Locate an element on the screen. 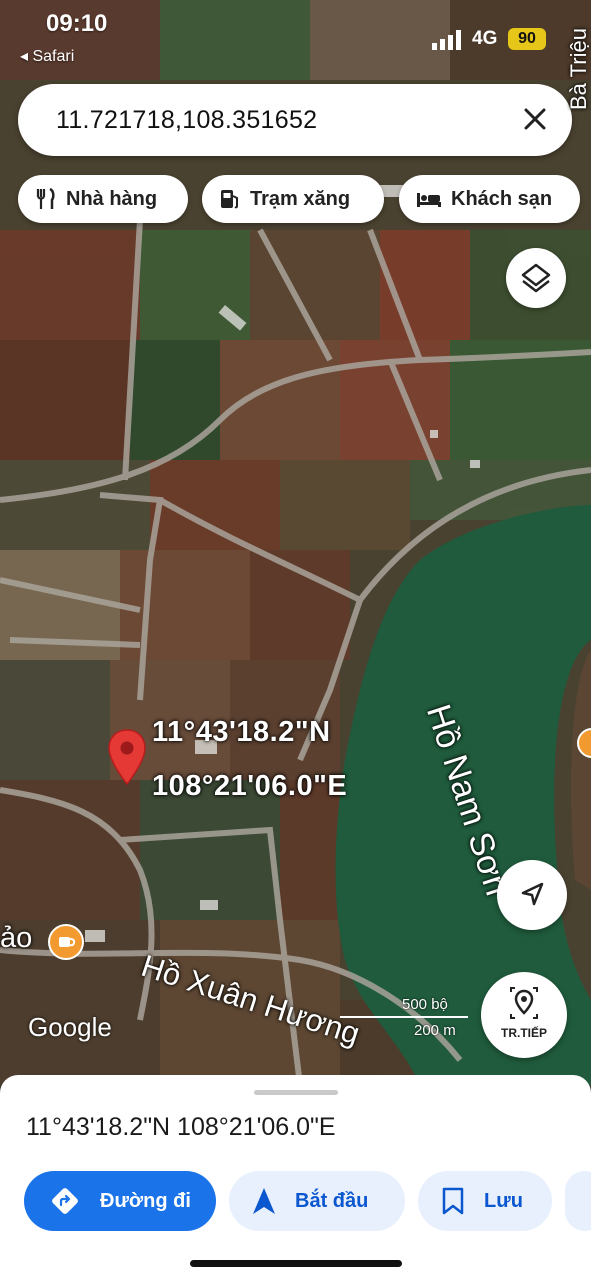 The image size is (591, 1280). pin-latitude: 11°43'18.2"N is located at coordinates (241, 732).